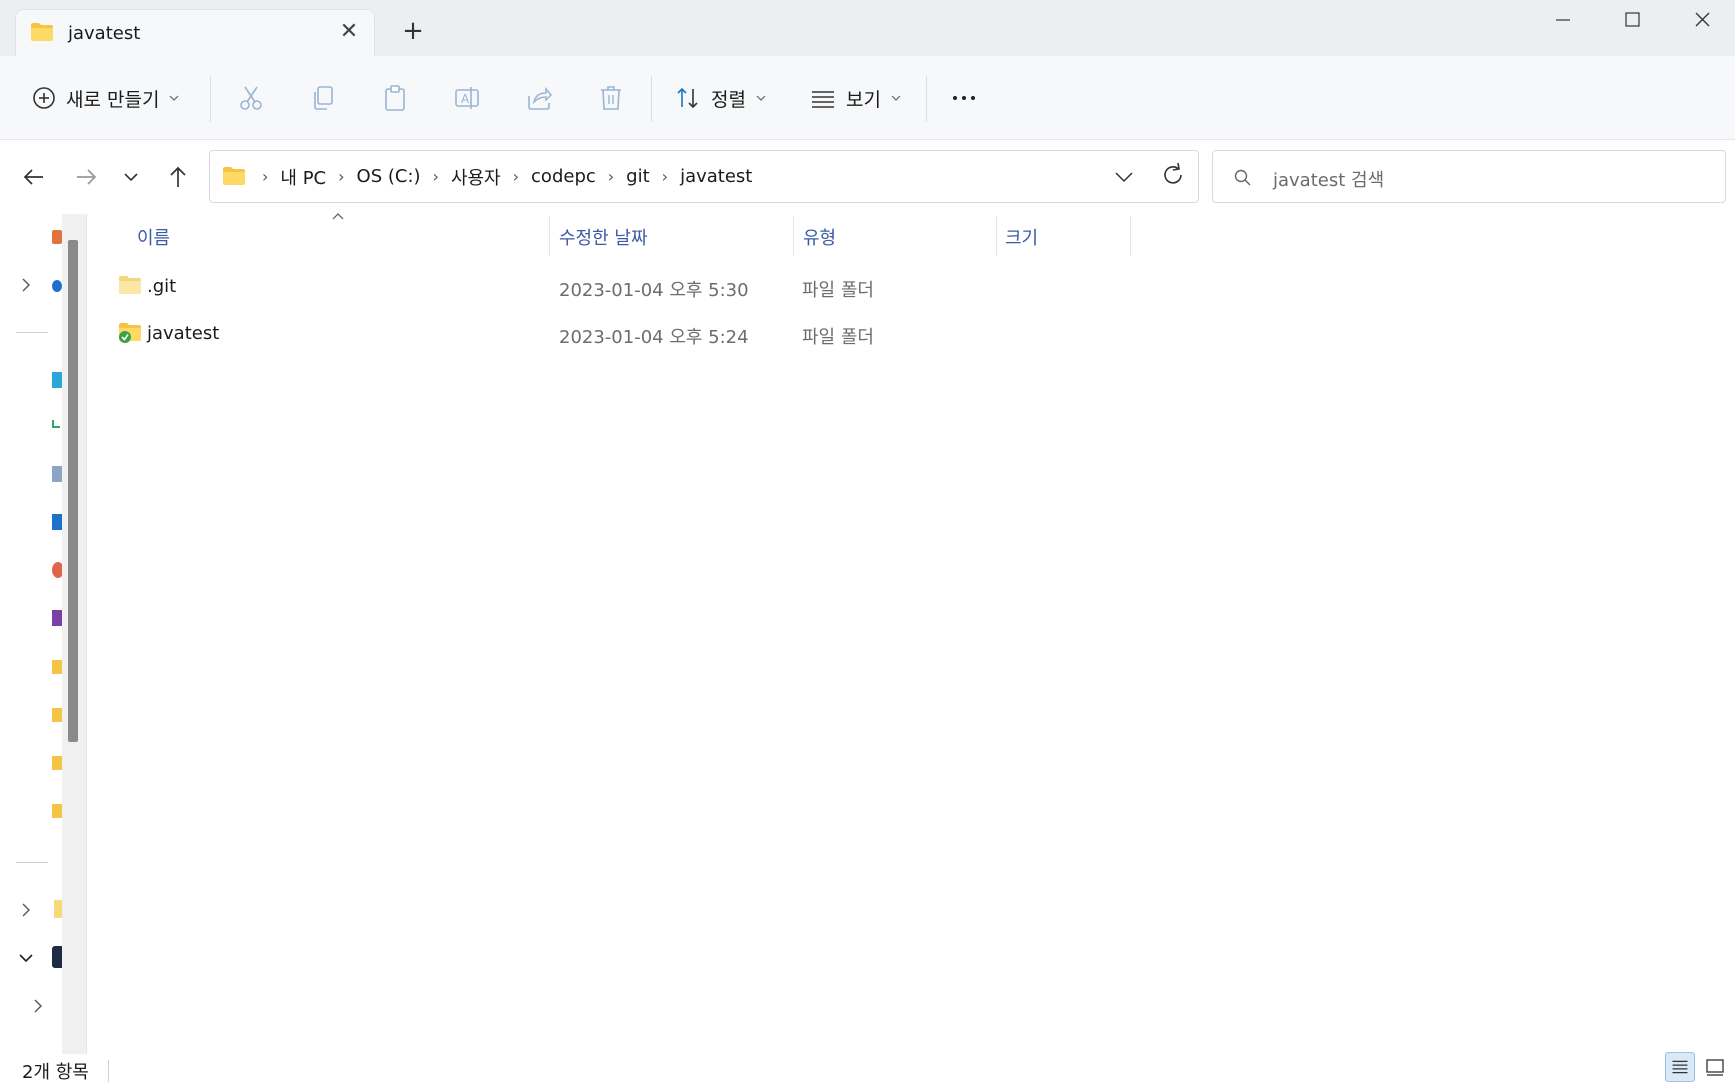  I want to click on view-button: 보기, so click(855, 98).